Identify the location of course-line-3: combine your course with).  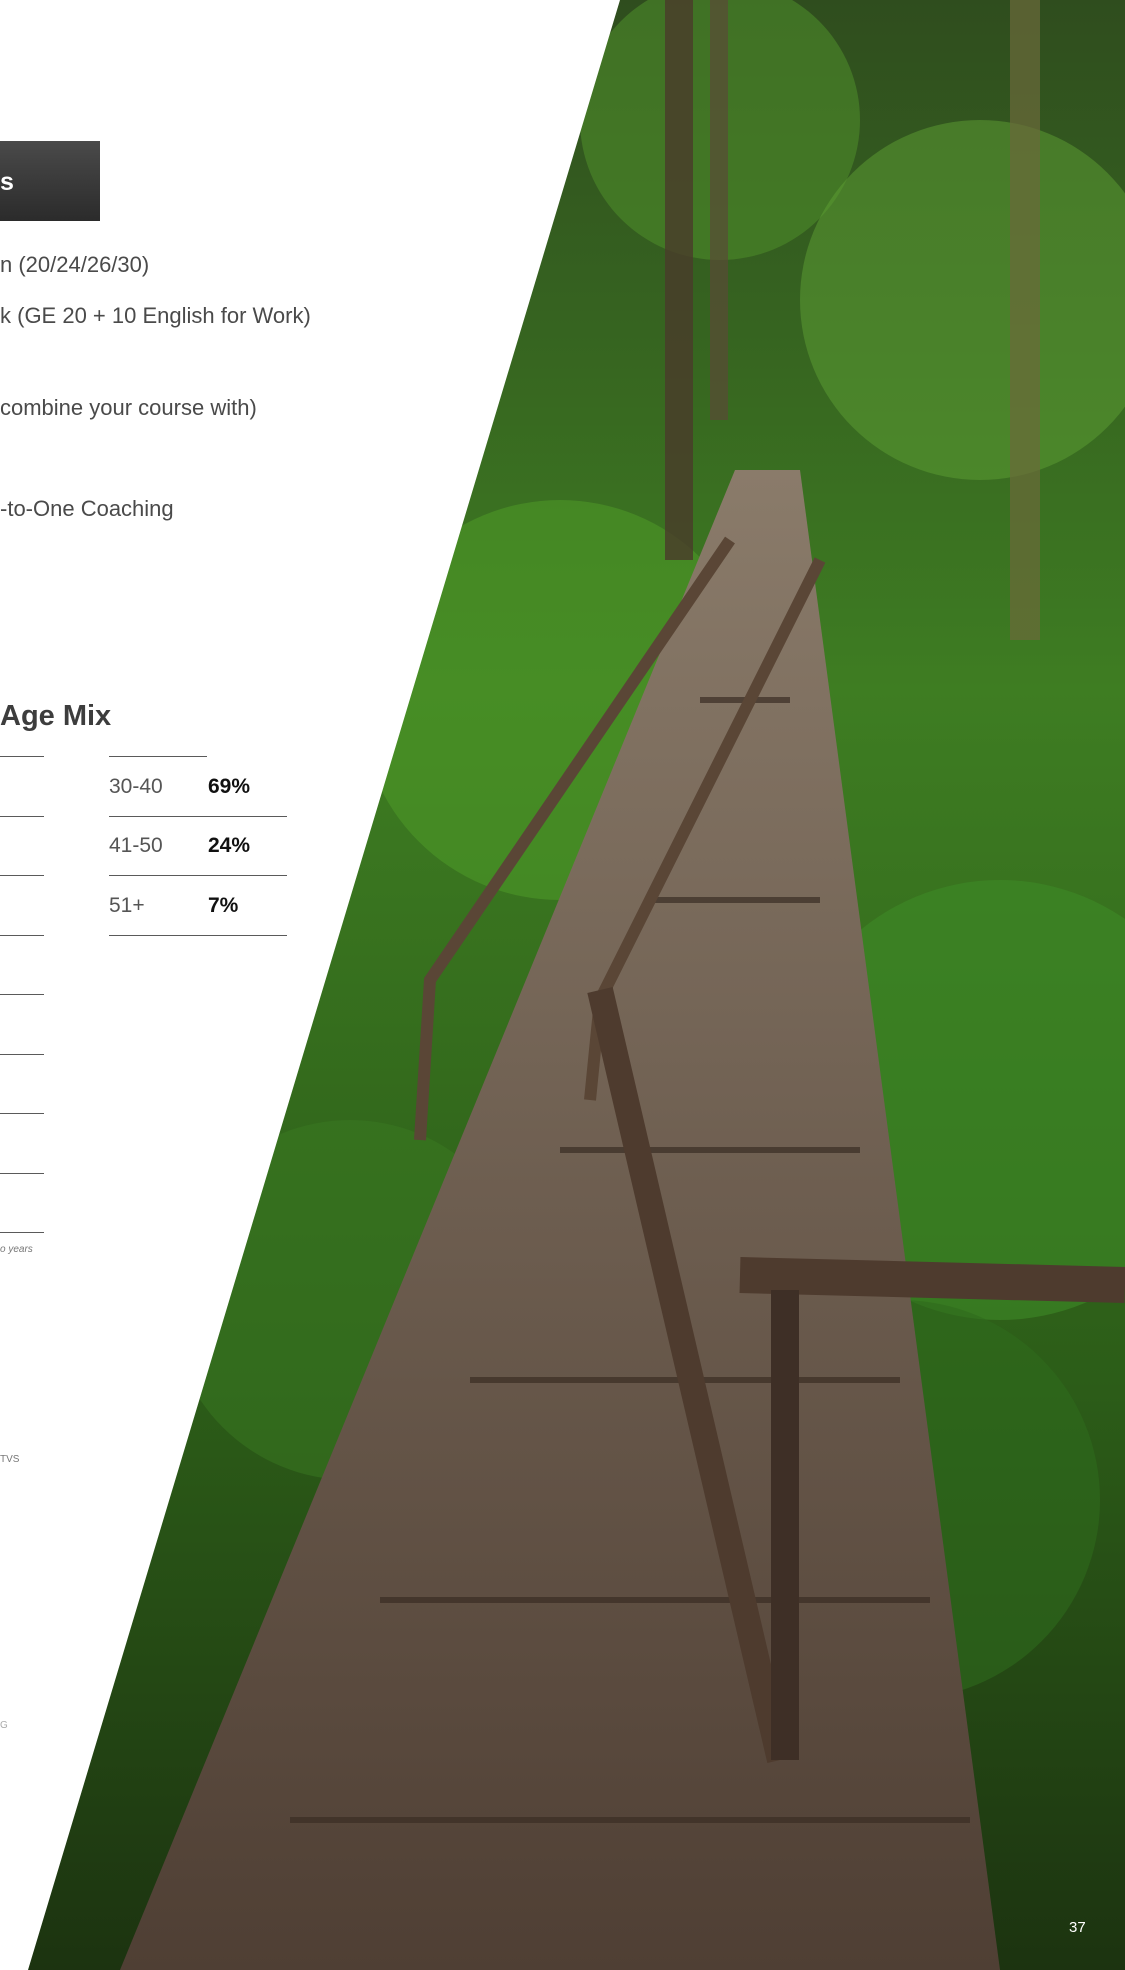
(128, 407).